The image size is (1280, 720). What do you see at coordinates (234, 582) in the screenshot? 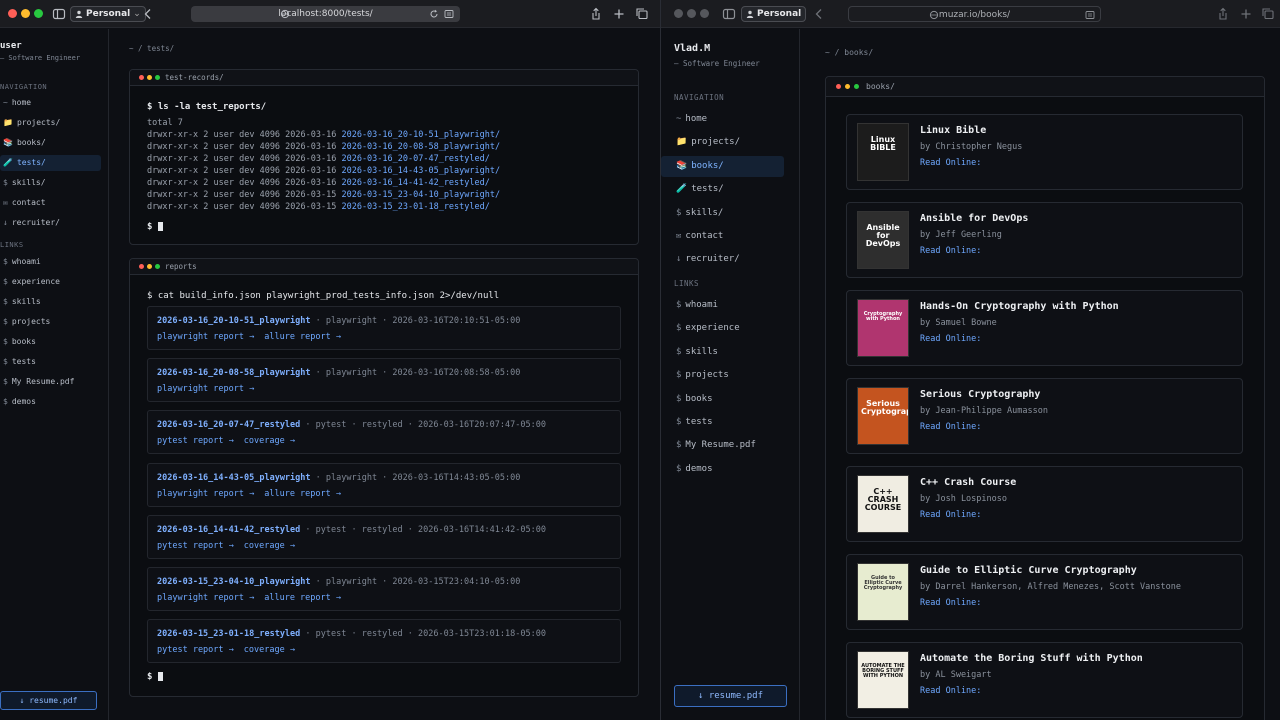
I see `report-name: 2026-03-15_23-04-10_playwright` at bounding box center [234, 582].